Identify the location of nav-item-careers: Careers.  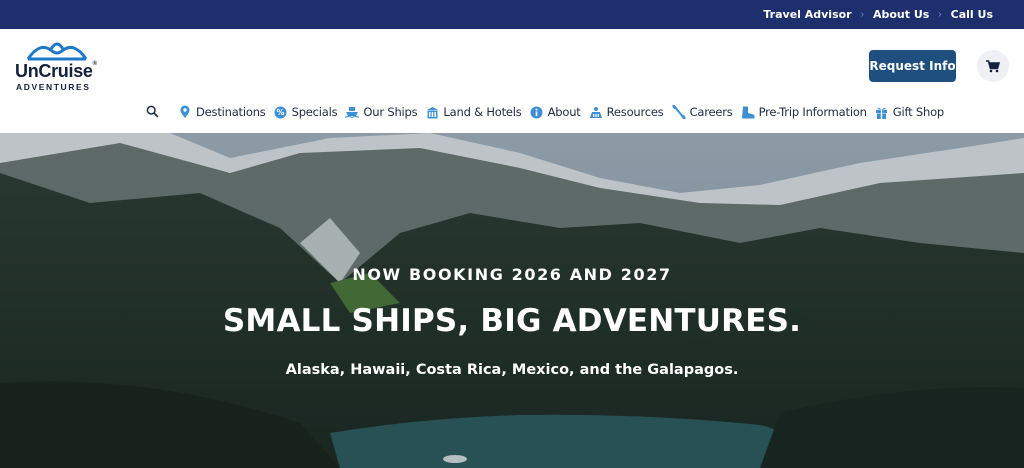
(702, 112).